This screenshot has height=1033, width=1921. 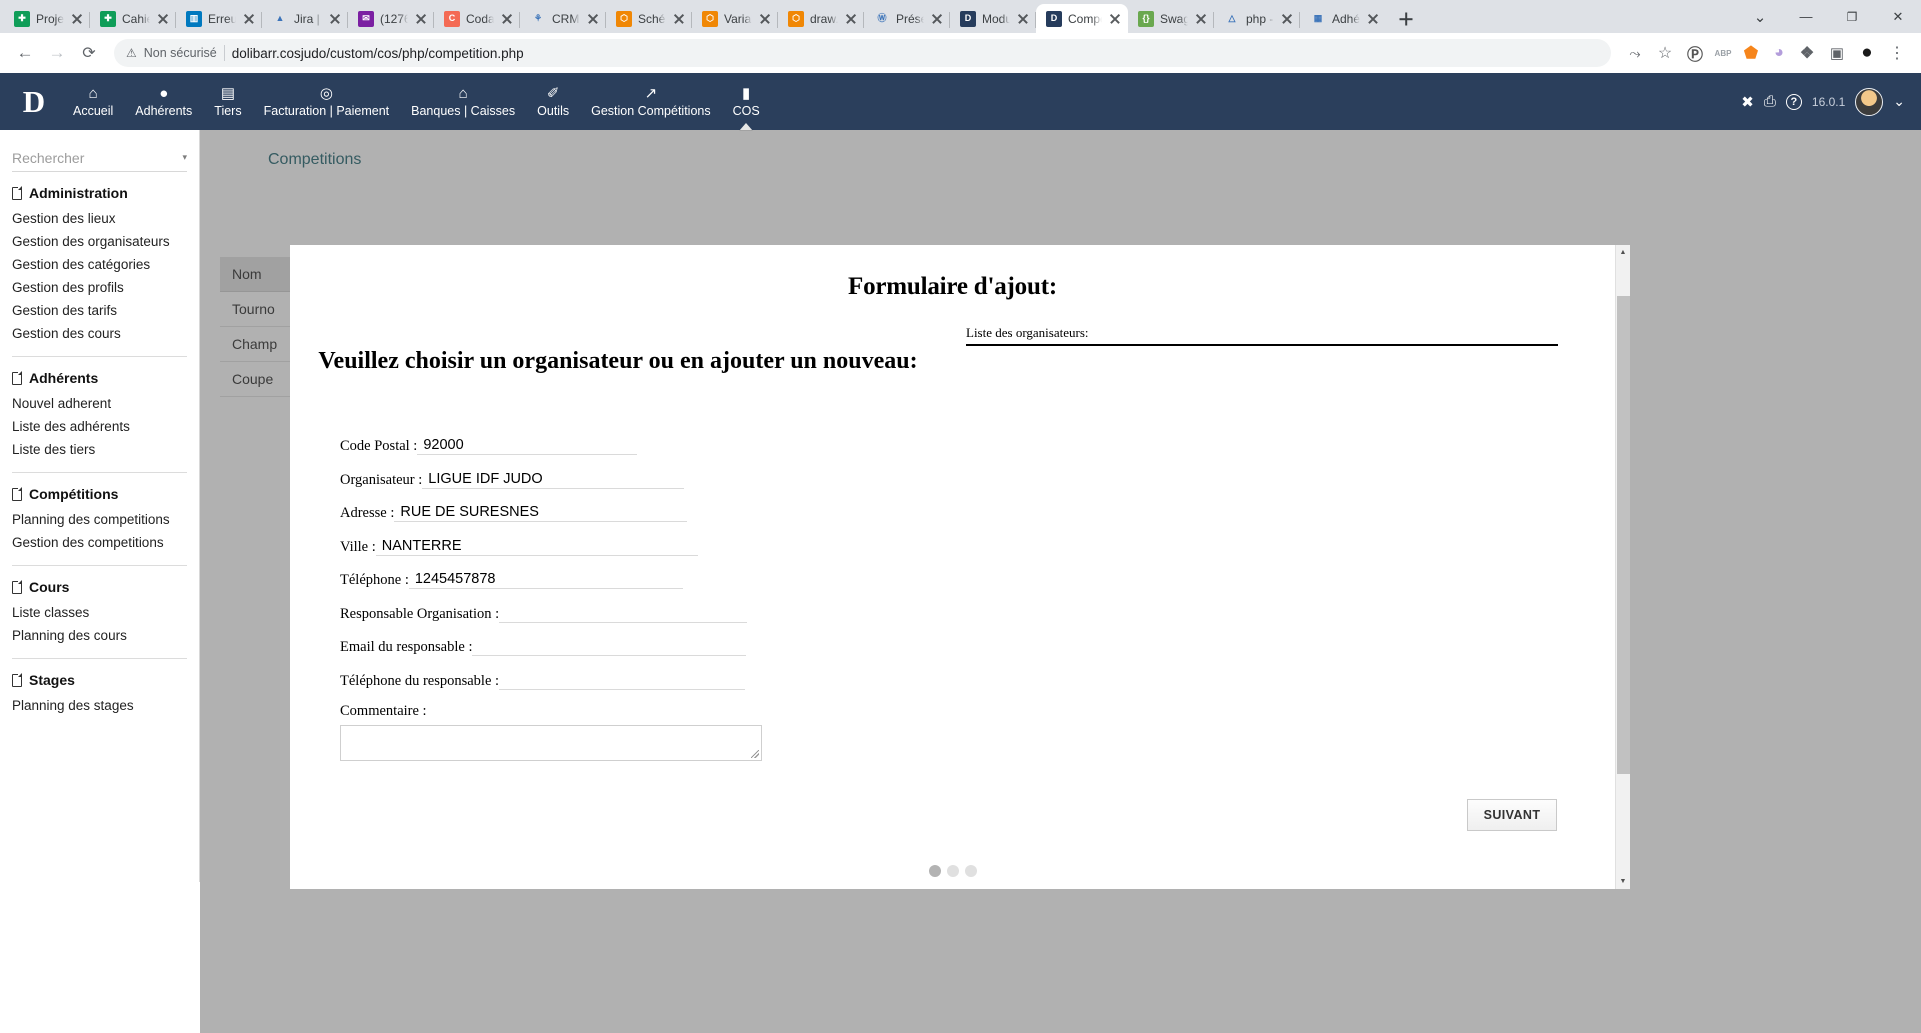 I want to click on sidebar-item-gestion-des-profils: Gestion des profils, so click(x=99, y=287).